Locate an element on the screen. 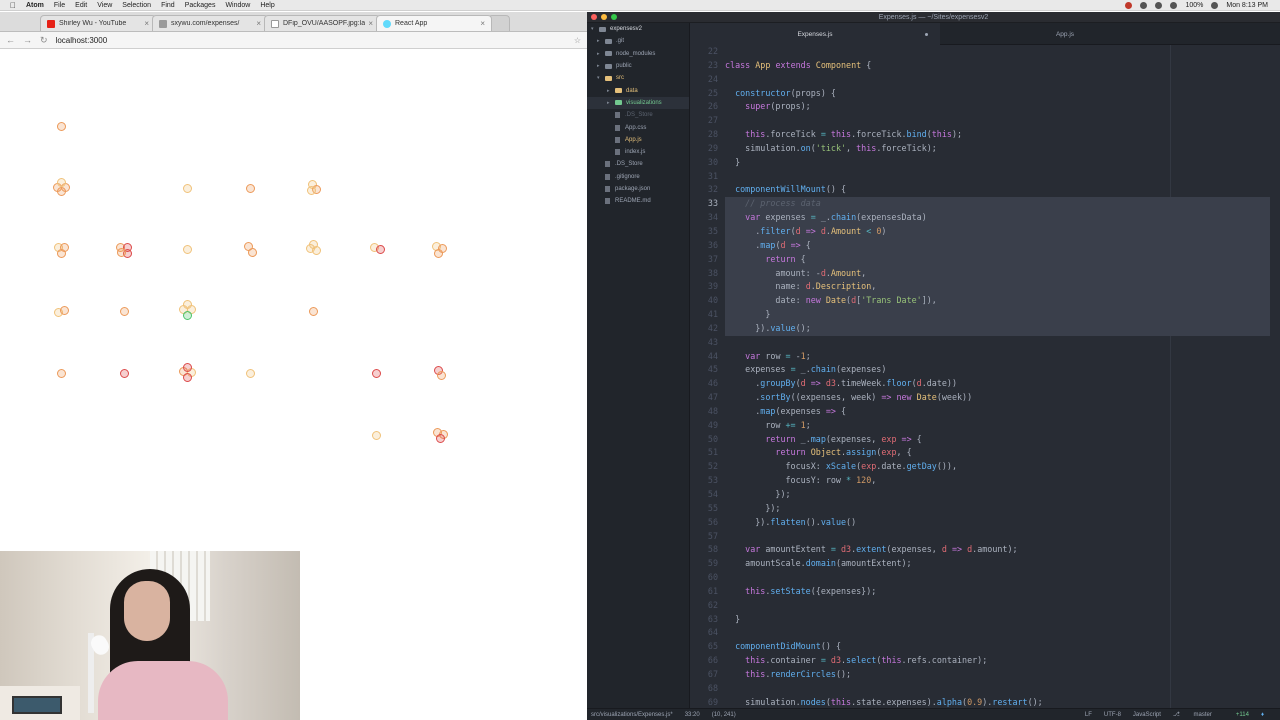 This screenshot has width=1280, height=720. status-line-ending: LF is located at coordinates (1088, 715).